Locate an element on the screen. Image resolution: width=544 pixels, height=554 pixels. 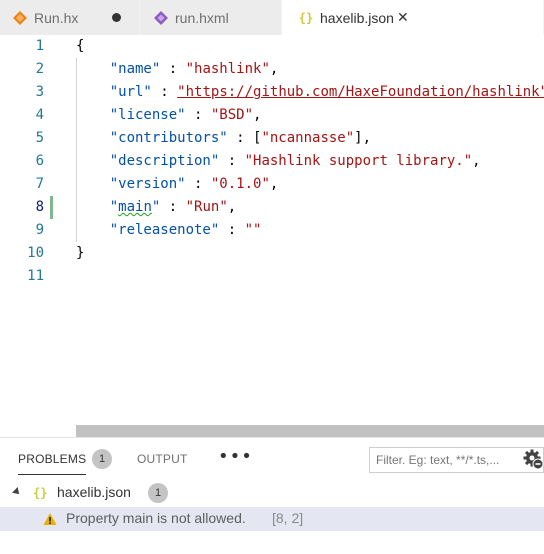
line-number: 6 is located at coordinates (39, 161).